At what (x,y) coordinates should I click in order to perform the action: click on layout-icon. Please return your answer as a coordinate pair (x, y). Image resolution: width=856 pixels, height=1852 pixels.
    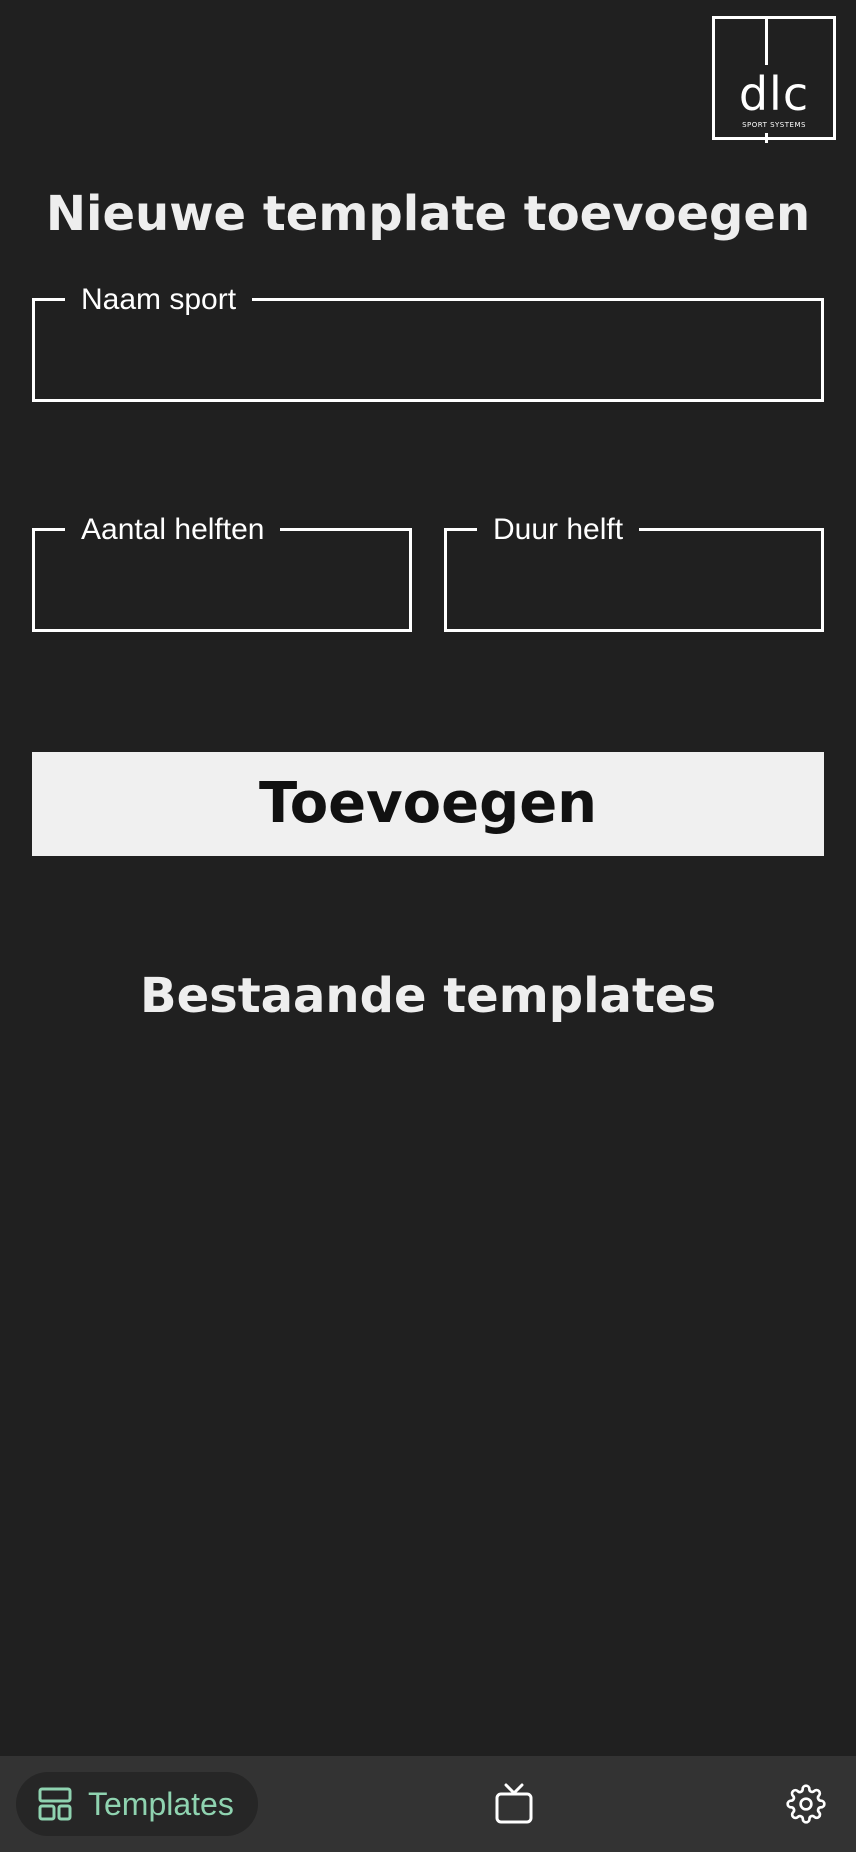
    Looking at the image, I should click on (55, 1804).